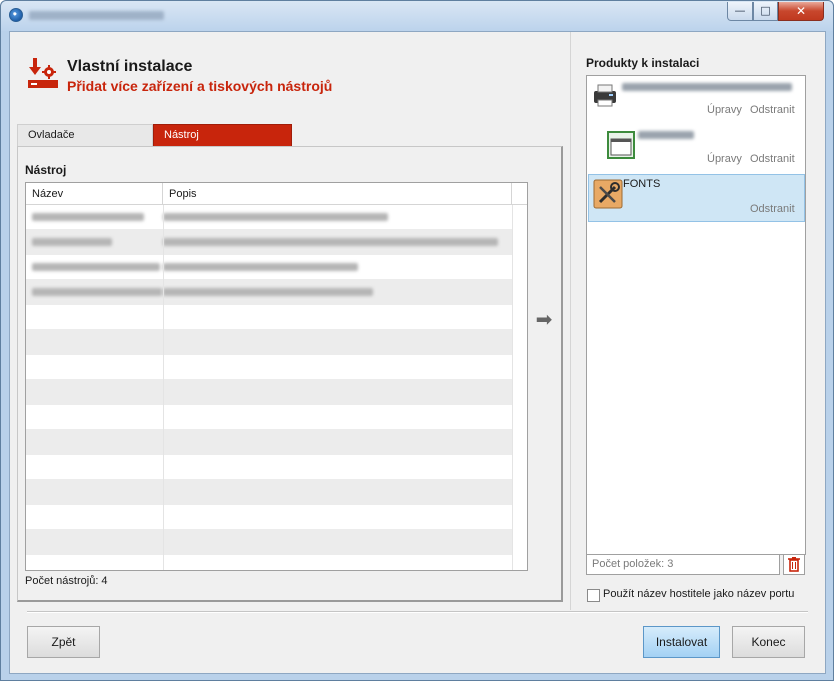  Describe the element at coordinates (94, 194) in the screenshot. I see `column-header-name: Název` at that location.